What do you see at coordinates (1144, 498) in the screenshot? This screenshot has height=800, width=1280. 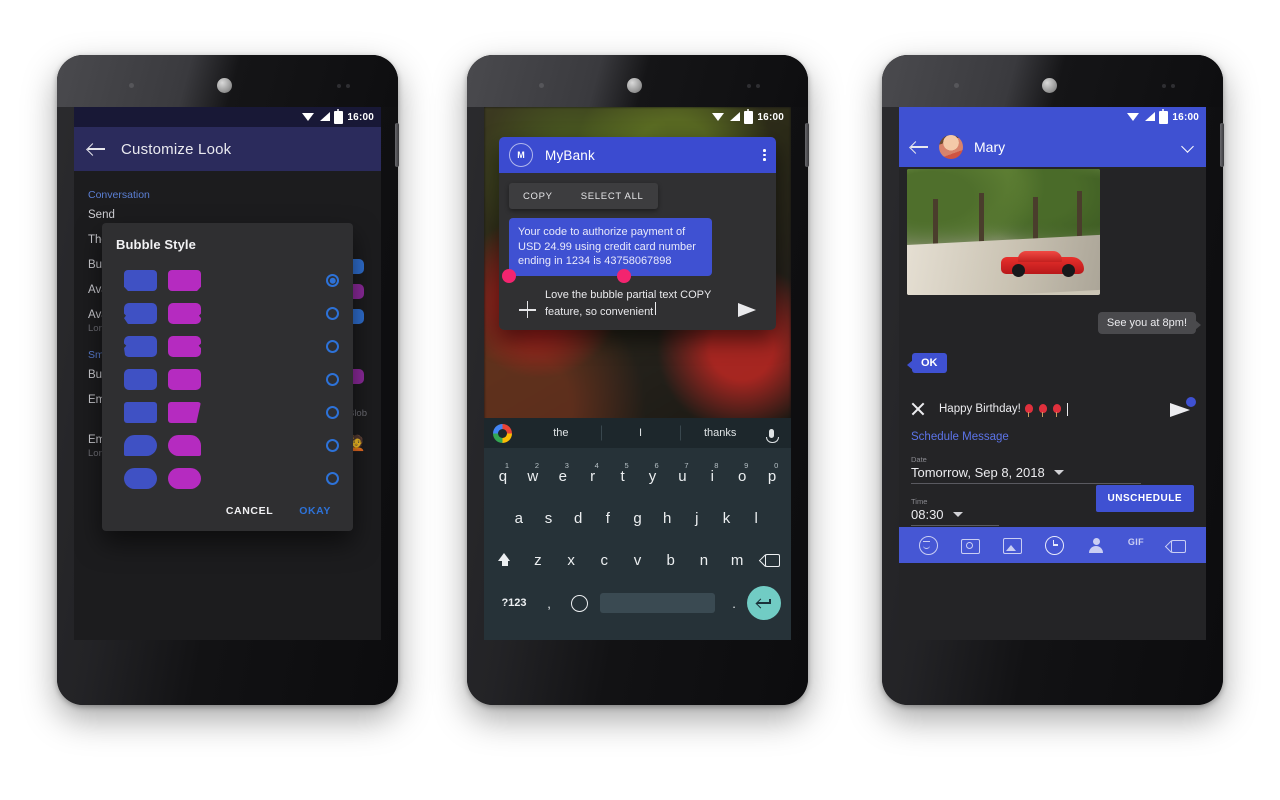 I see `unschedule-button: UNSCHEDULE` at bounding box center [1144, 498].